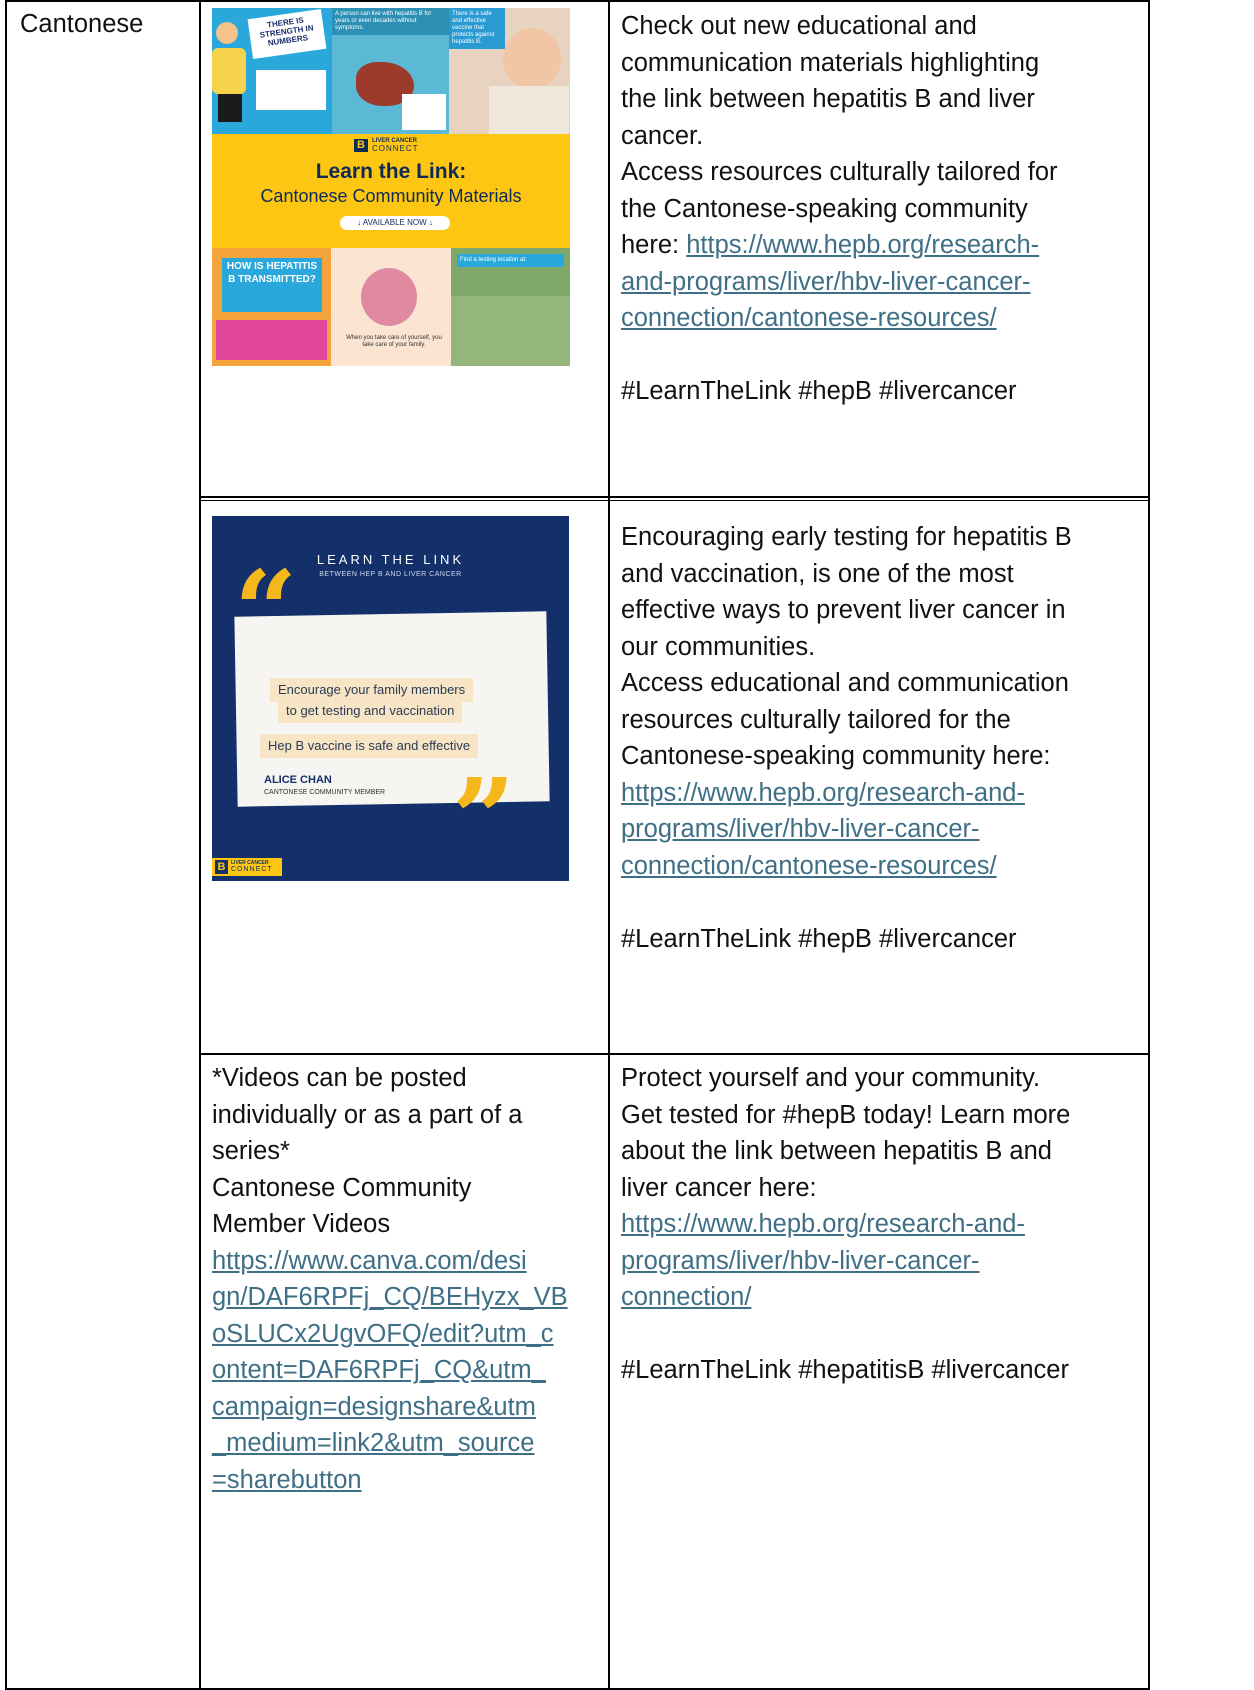  Describe the element at coordinates (367, 1114) in the screenshot. I see `note-line: individually or as a part of a` at that location.